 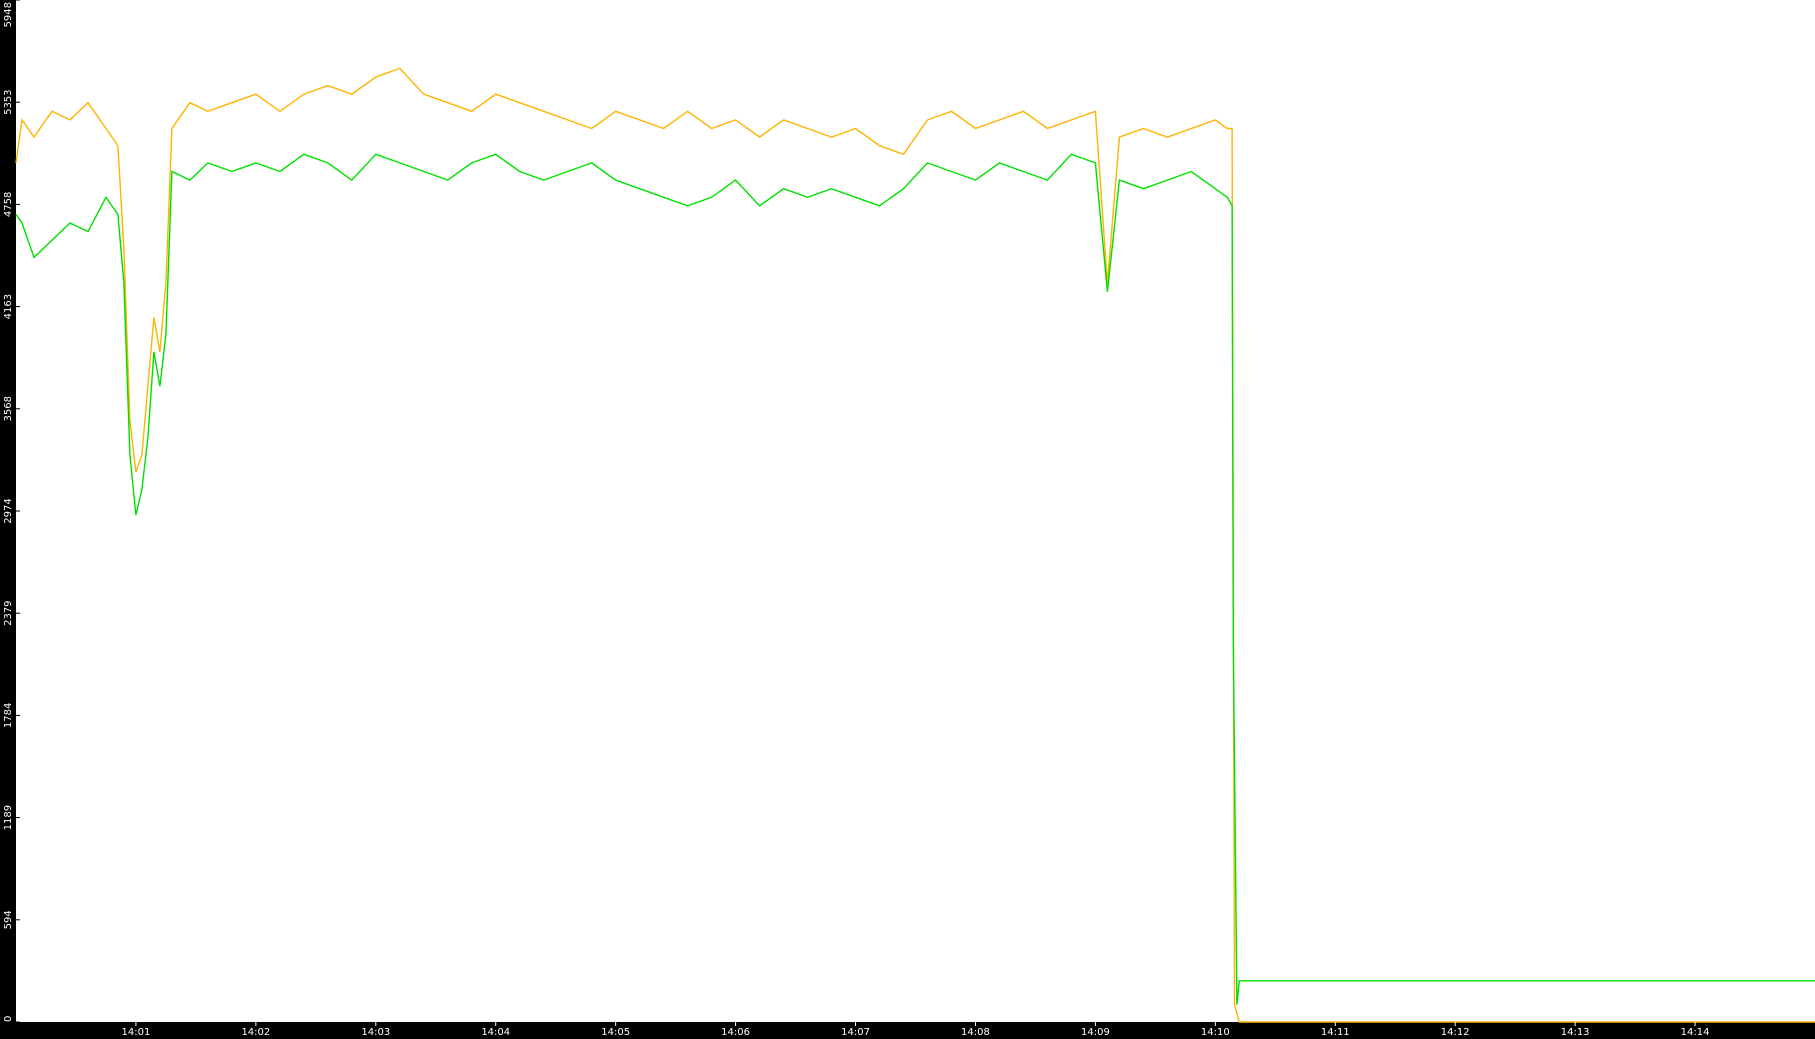 I want to click on x-tick-label: 14:04, so click(x=495, y=1032).